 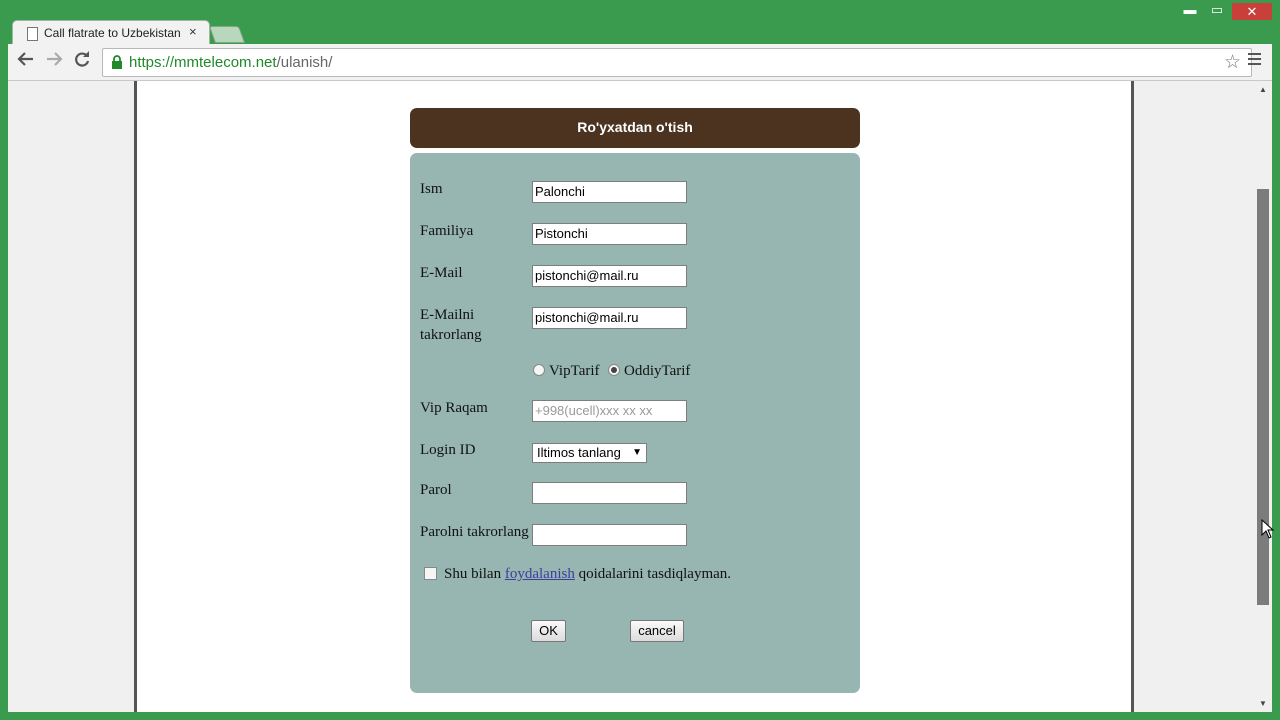 What do you see at coordinates (441, 273) in the screenshot?
I see `email-label: E-Mail` at bounding box center [441, 273].